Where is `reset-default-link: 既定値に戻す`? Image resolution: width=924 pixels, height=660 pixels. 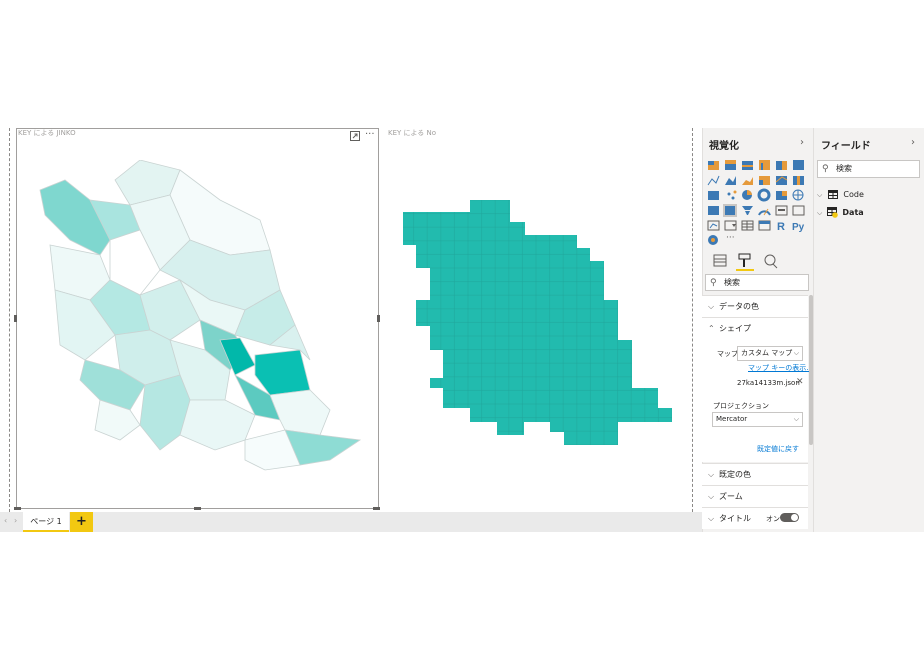
reset-default-link: 既定値に戻す is located at coordinates (778, 449).